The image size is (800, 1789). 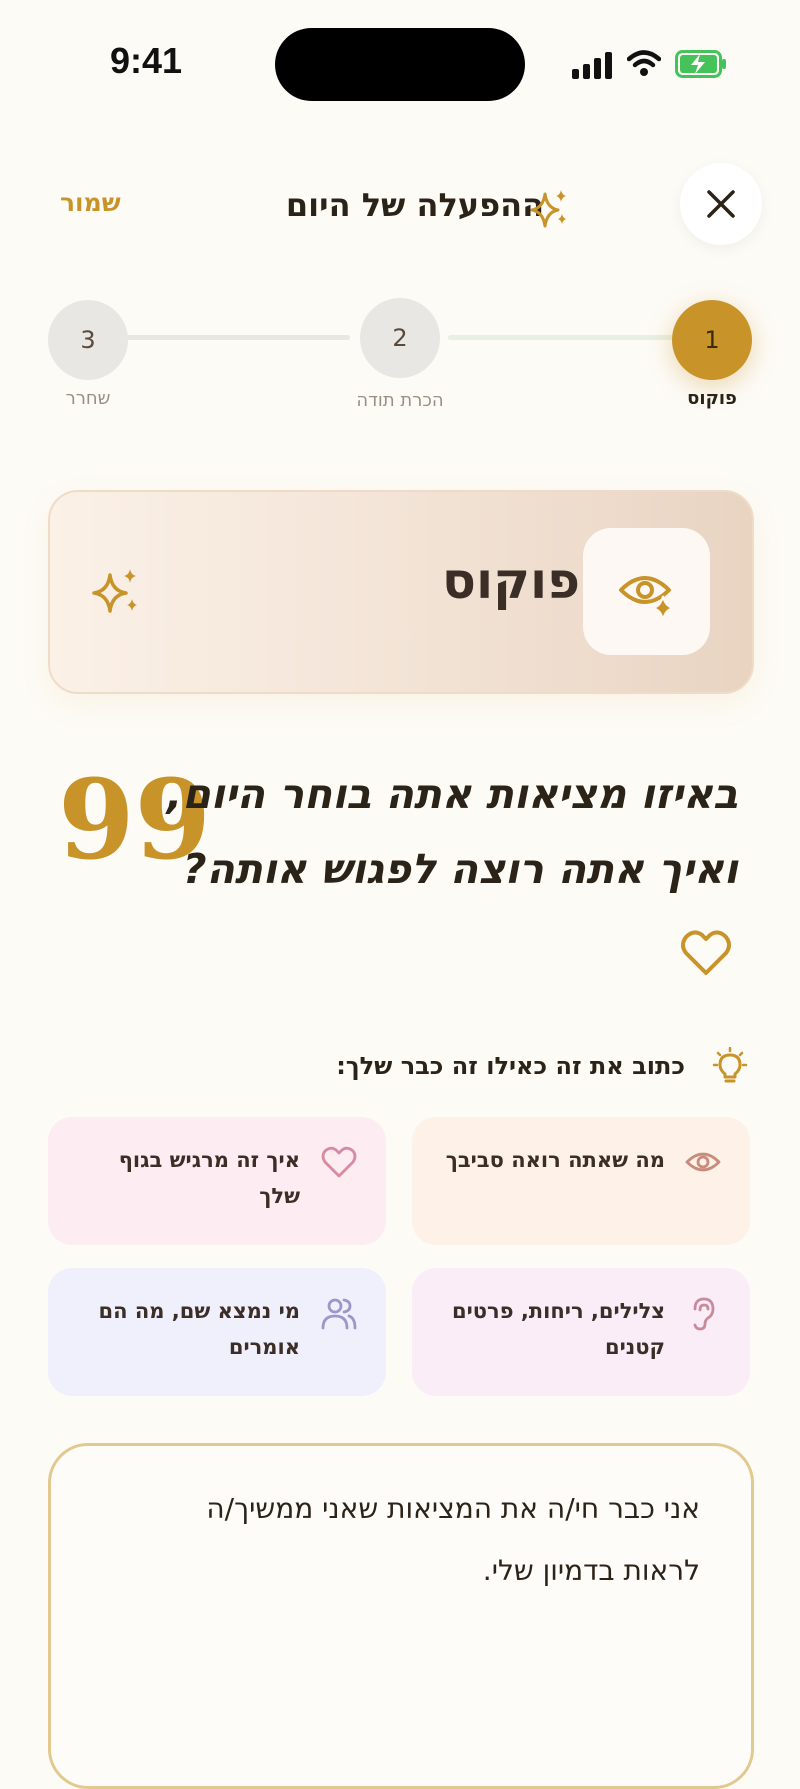 What do you see at coordinates (644, 63) in the screenshot?
I see `wifi-icon` at bounding box center [644, 63].